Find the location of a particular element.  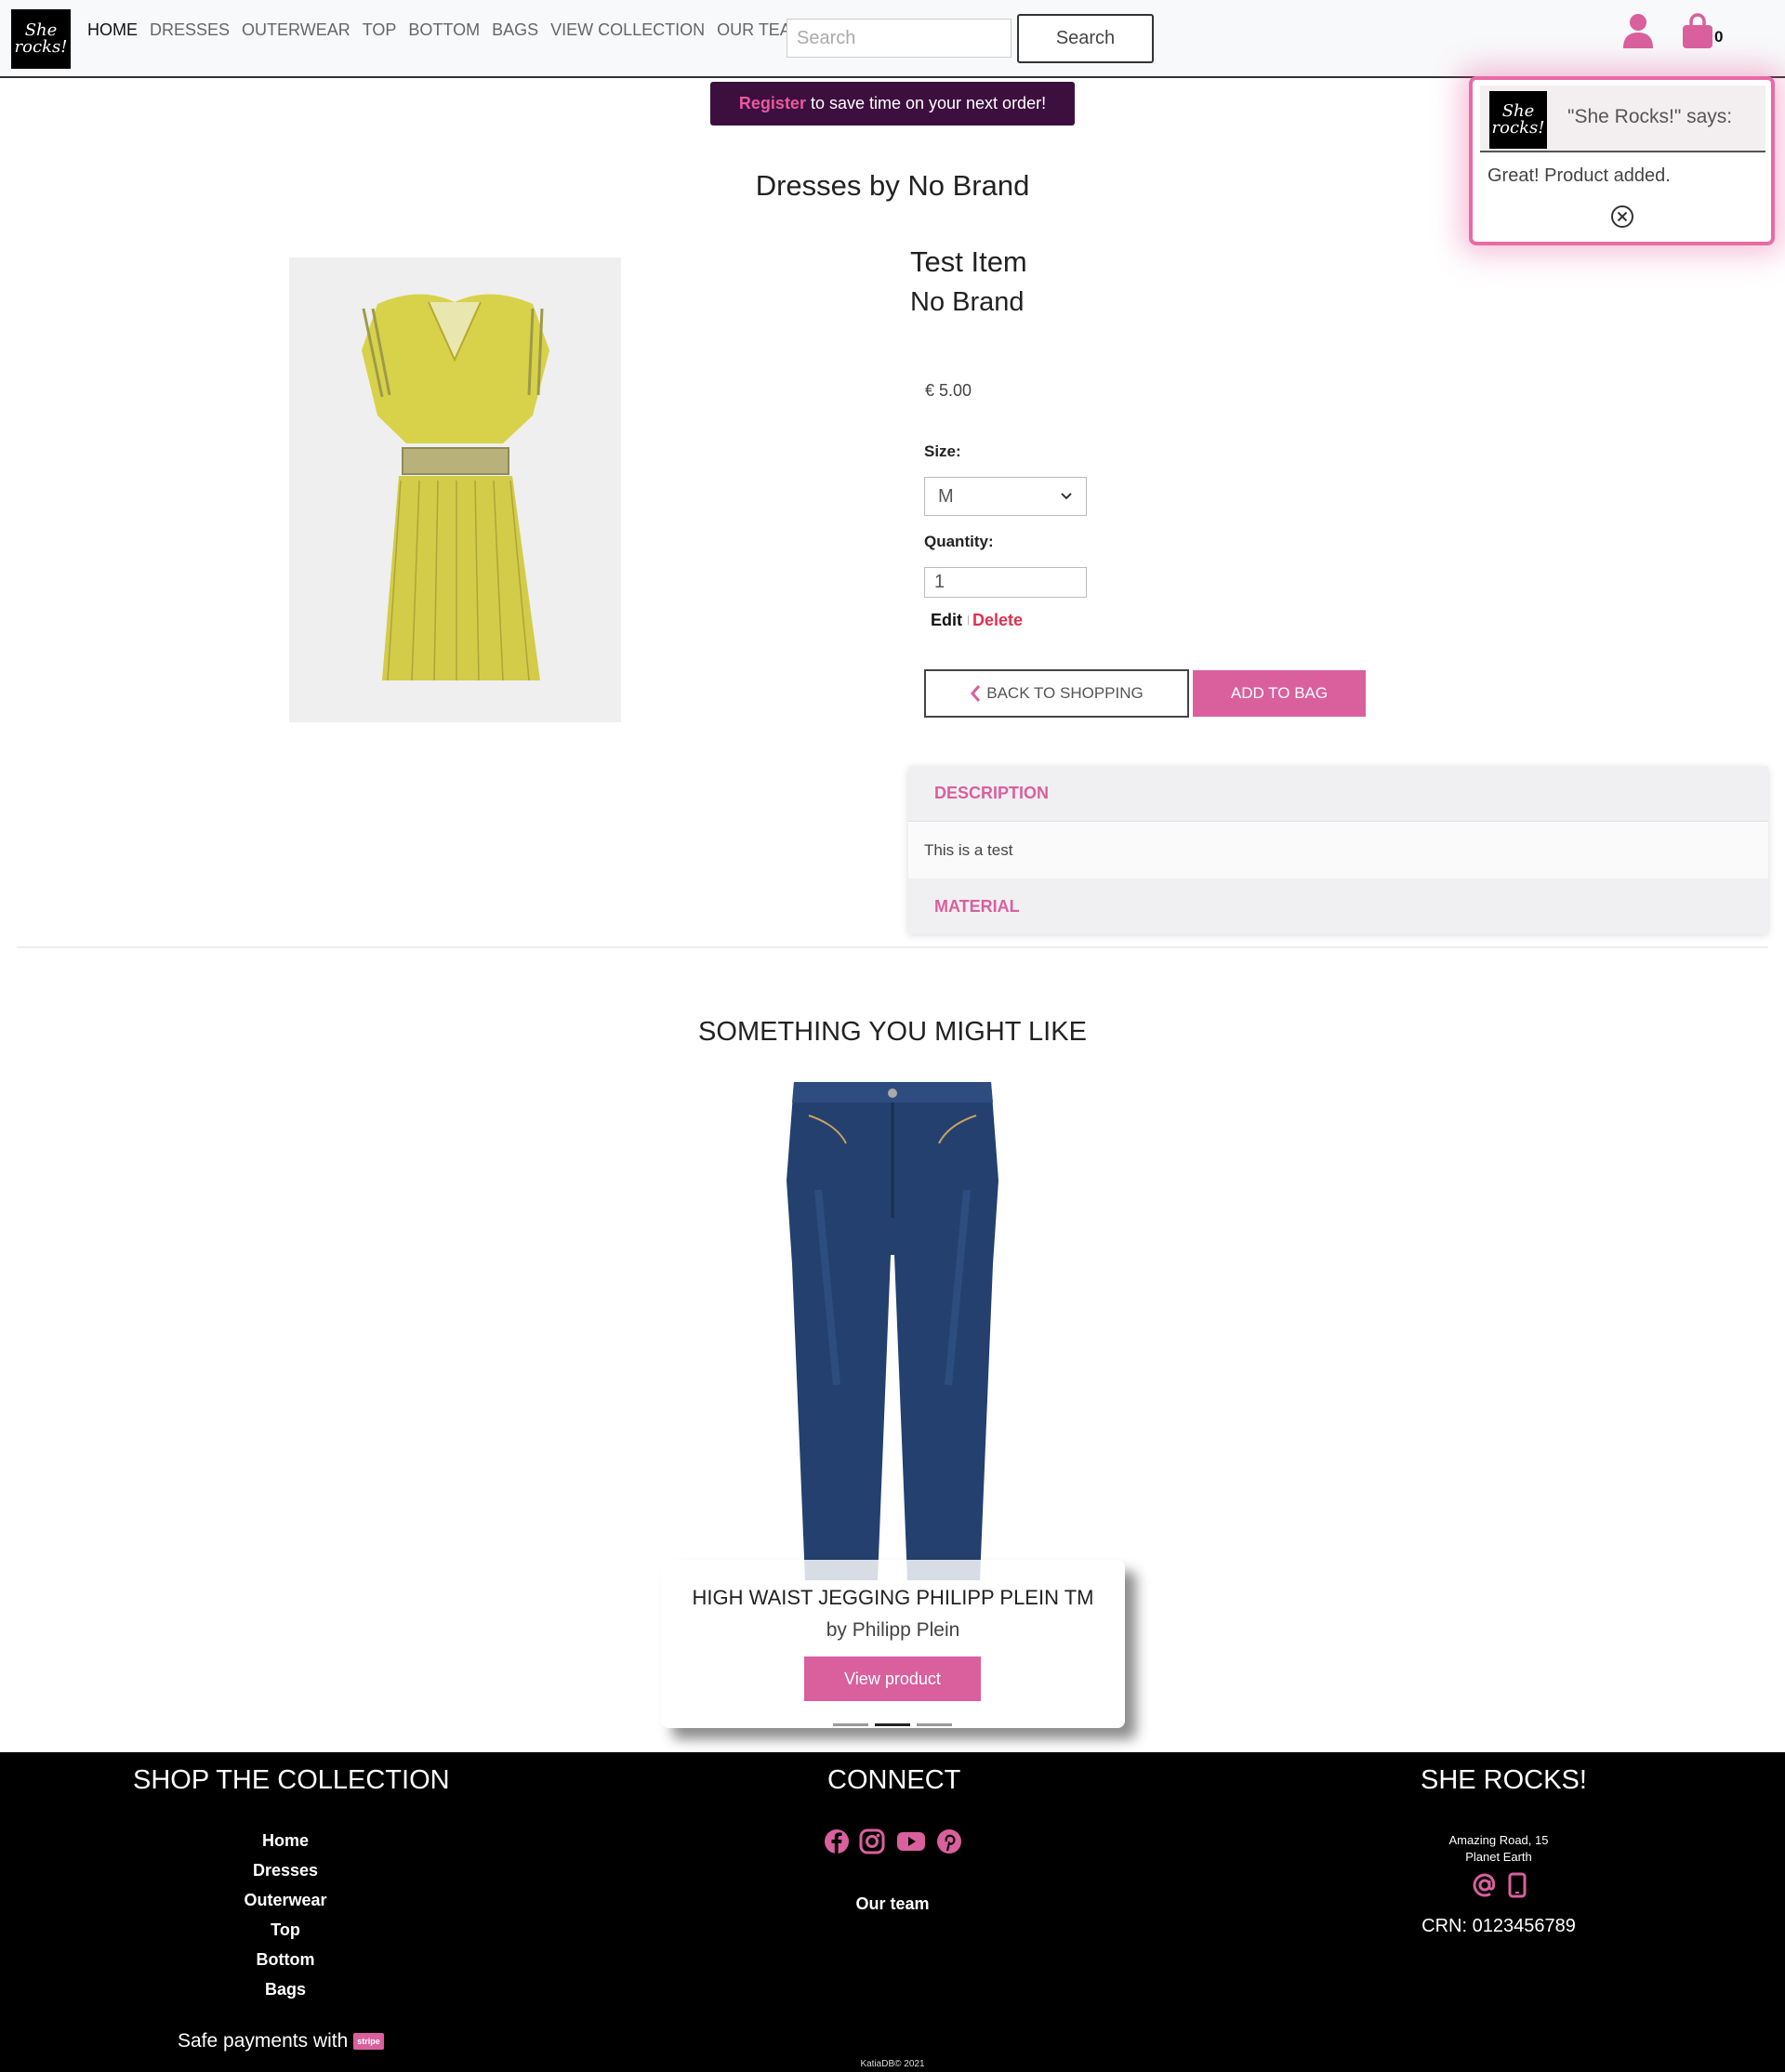

register-banner-text: to save time on your next order! is located at coordinates (928, 103).